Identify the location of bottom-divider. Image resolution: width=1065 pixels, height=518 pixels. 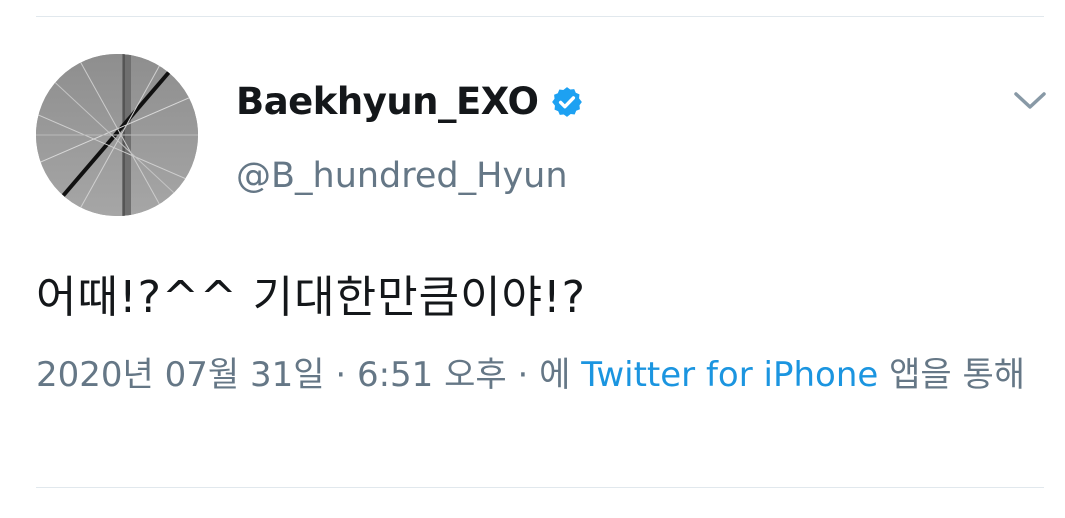
(540, 487).